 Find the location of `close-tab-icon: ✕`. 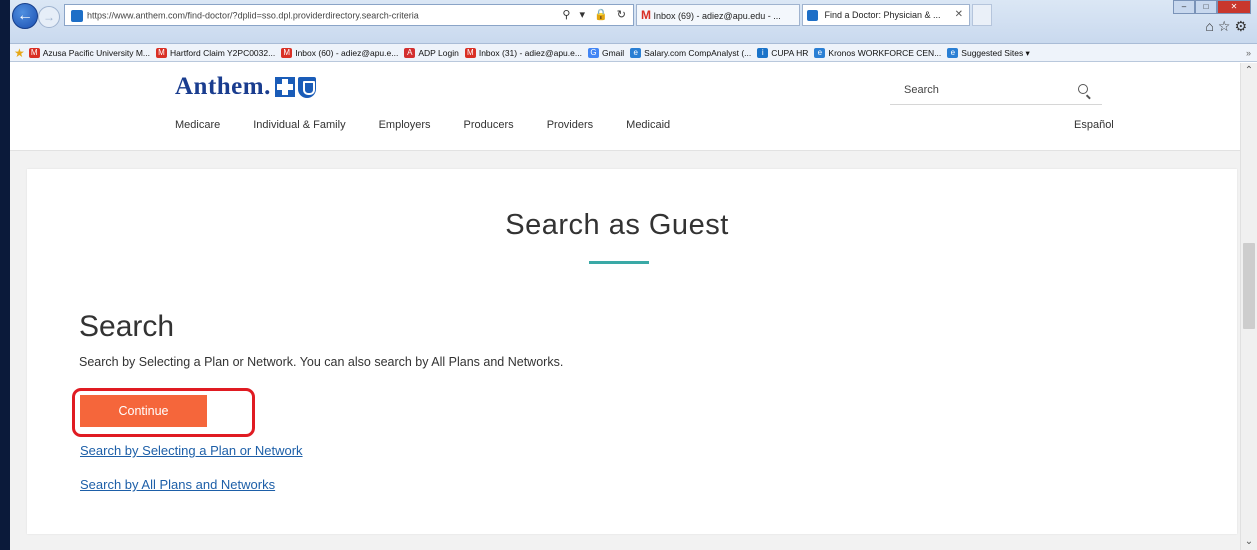

close-tab-icon: ✕ is located at coordinates (959, 15).